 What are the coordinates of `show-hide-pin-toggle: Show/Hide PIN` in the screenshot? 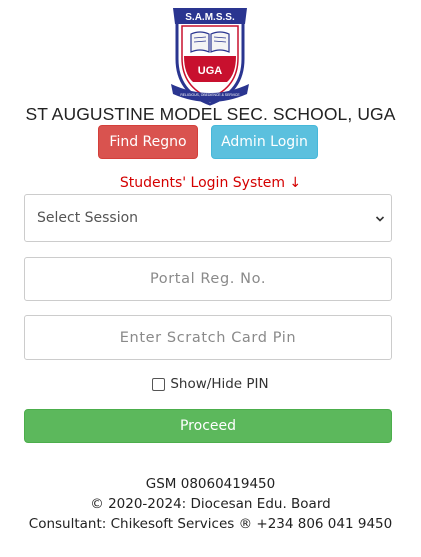 It's located at (210, 384).